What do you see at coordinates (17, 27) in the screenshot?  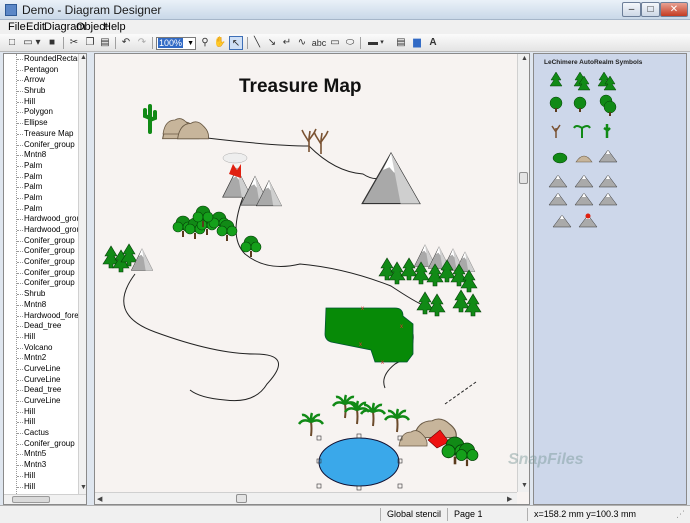 I see `menu-file: File` at bounding box center [17, 27].